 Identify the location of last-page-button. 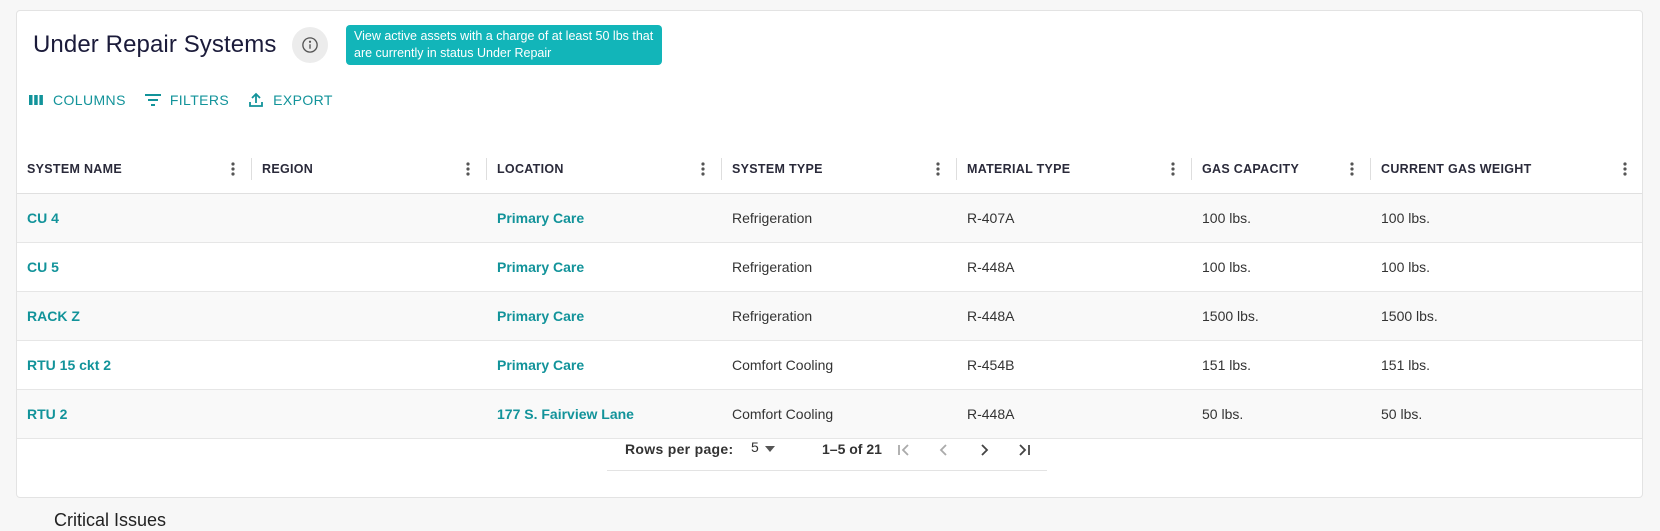
(1024, 450).